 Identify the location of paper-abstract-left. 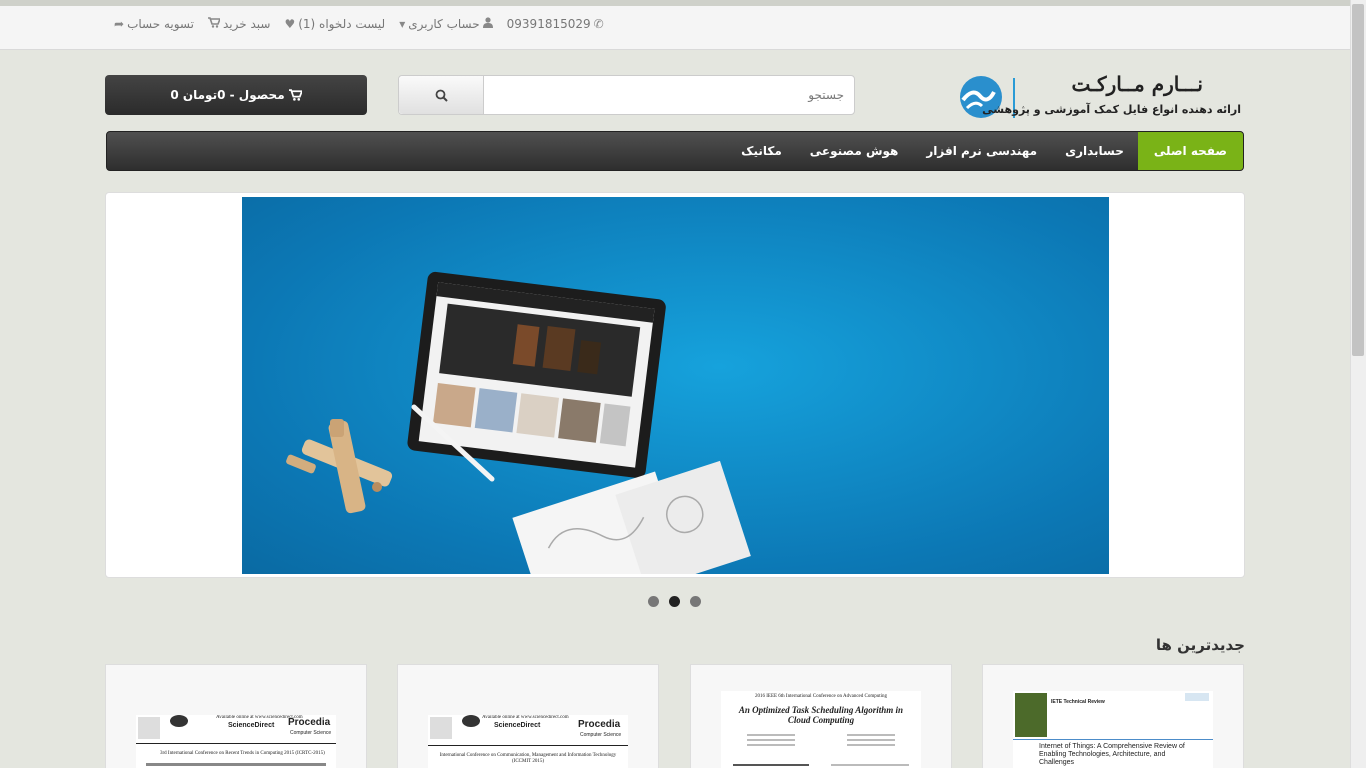
(771, 764).